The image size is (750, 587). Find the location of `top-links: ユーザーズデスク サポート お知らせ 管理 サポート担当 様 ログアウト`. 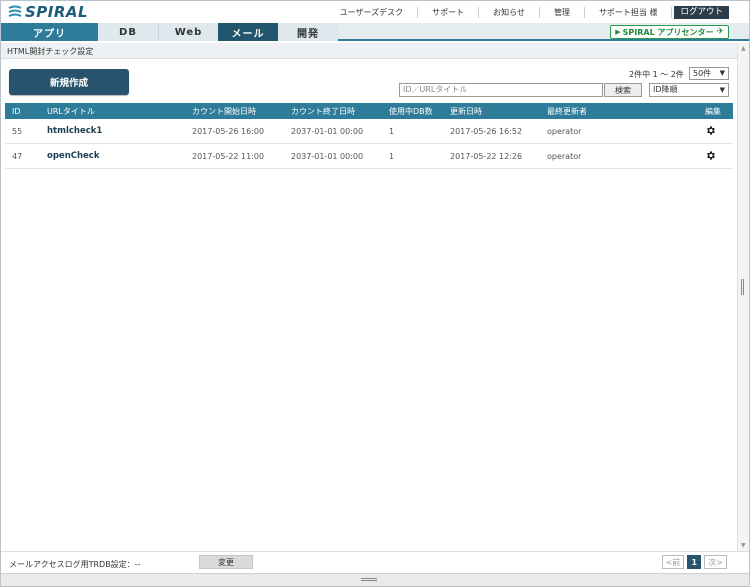

top-links: ユーザーズデスク サポート お知らせ 管理 サポート担当 様 ログアウト is located at coordinates (527, 12).